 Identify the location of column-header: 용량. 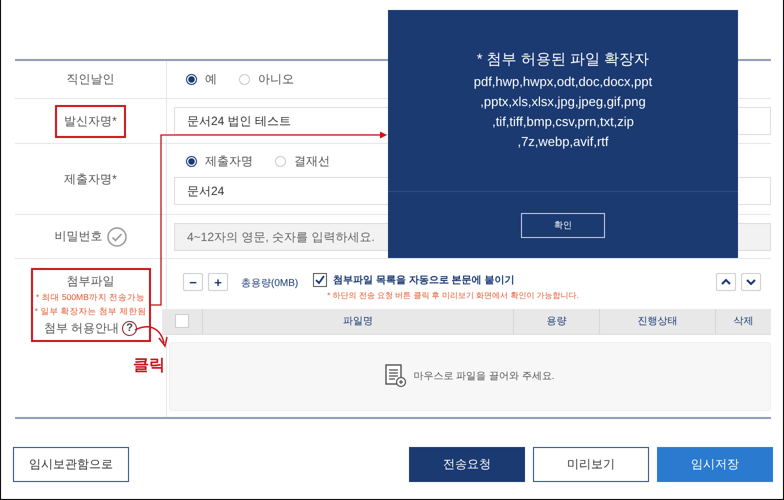
(556, 321).